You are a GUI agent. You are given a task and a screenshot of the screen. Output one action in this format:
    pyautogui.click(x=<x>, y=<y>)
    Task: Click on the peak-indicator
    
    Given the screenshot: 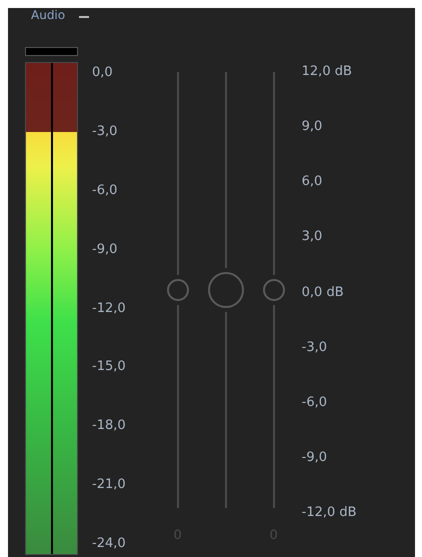 What is the action you would take?
    pyautogui.click(x=51, y=51)
    